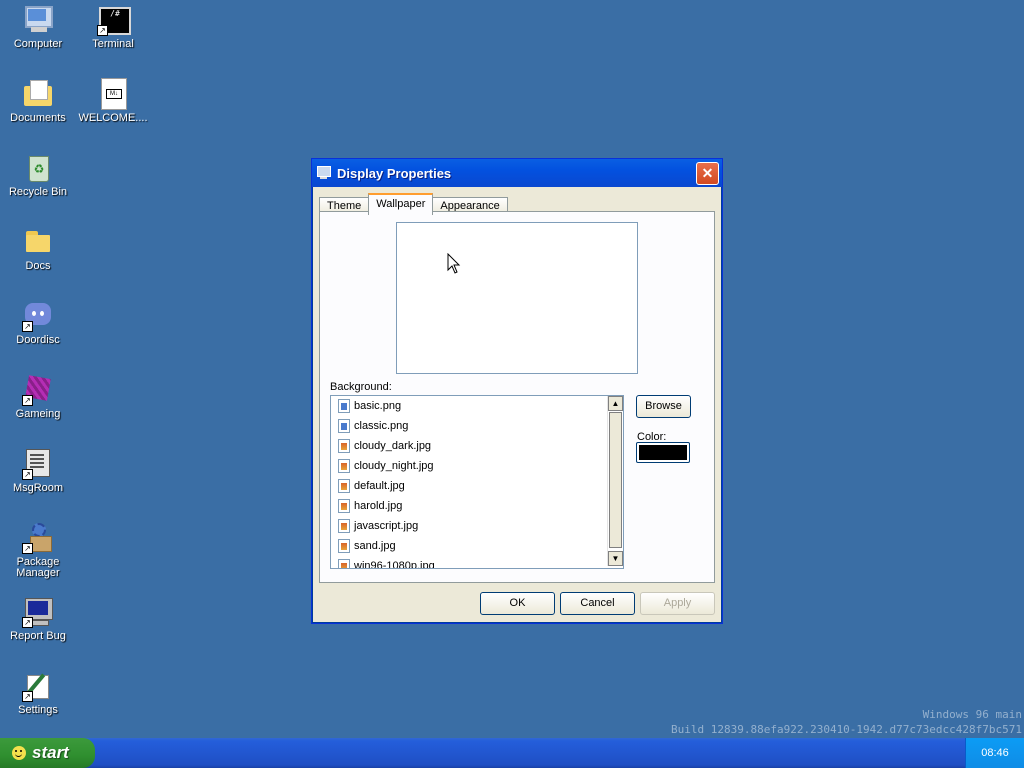  I want to click on file-name: default.jpg, so click(379, 486).